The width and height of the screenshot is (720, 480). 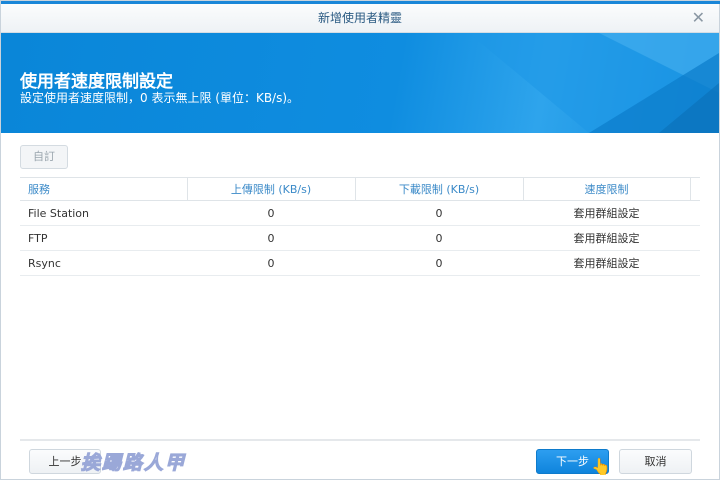 What do you see at coordinates (103, 213) in the screenshot?
I see `service-name: File Station` at bounding box center [103, 213].